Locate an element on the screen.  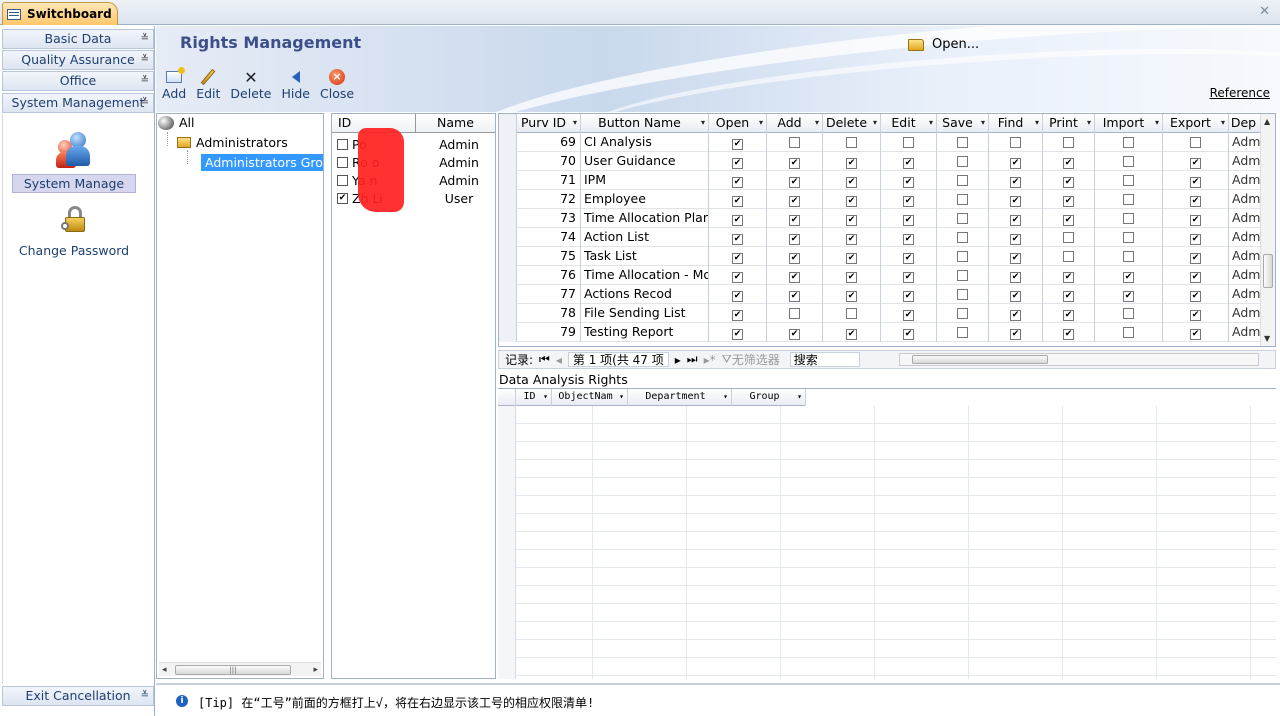
purv-id-cell: 78 is located at coordinates (549, 313).